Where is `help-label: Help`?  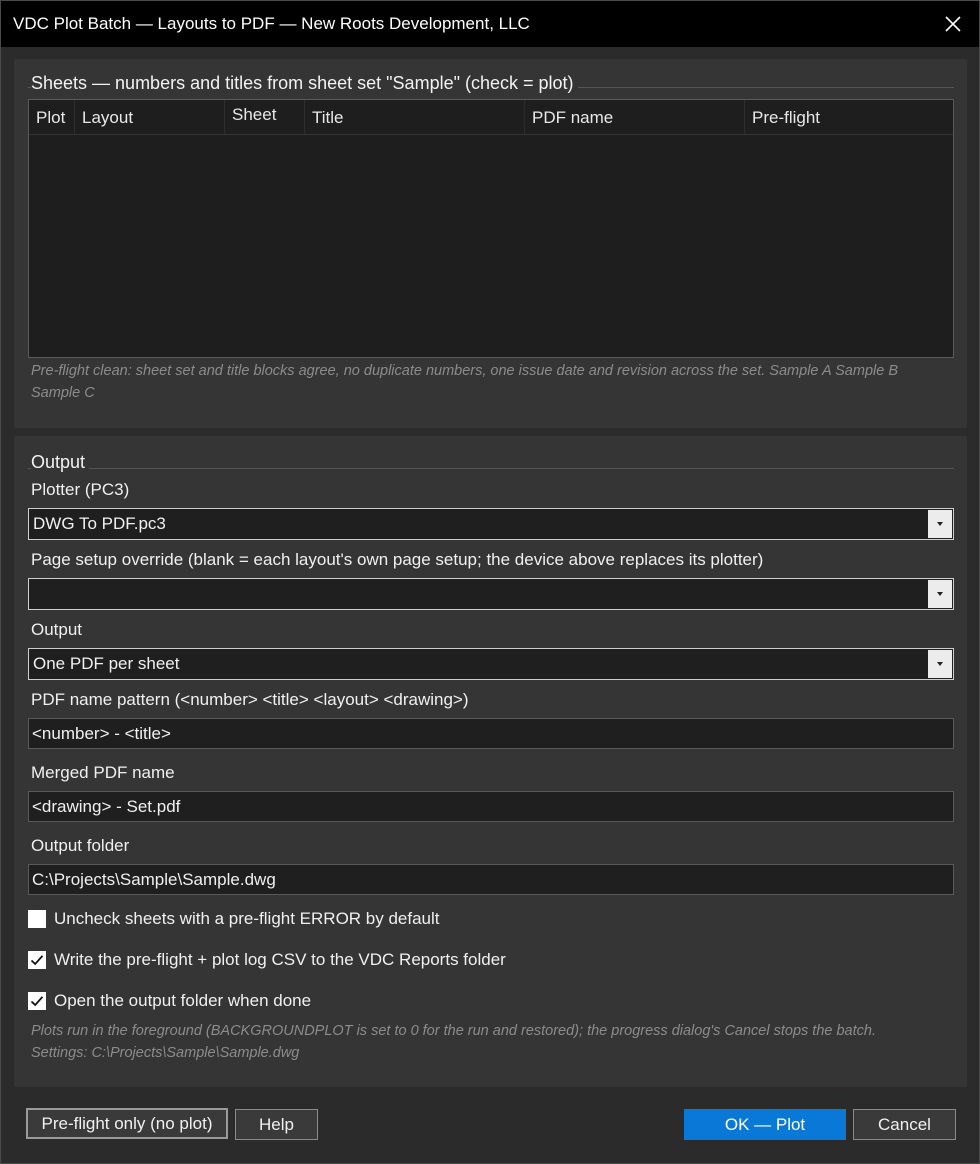
help-label: Help is located at coordinates (276, 1124).